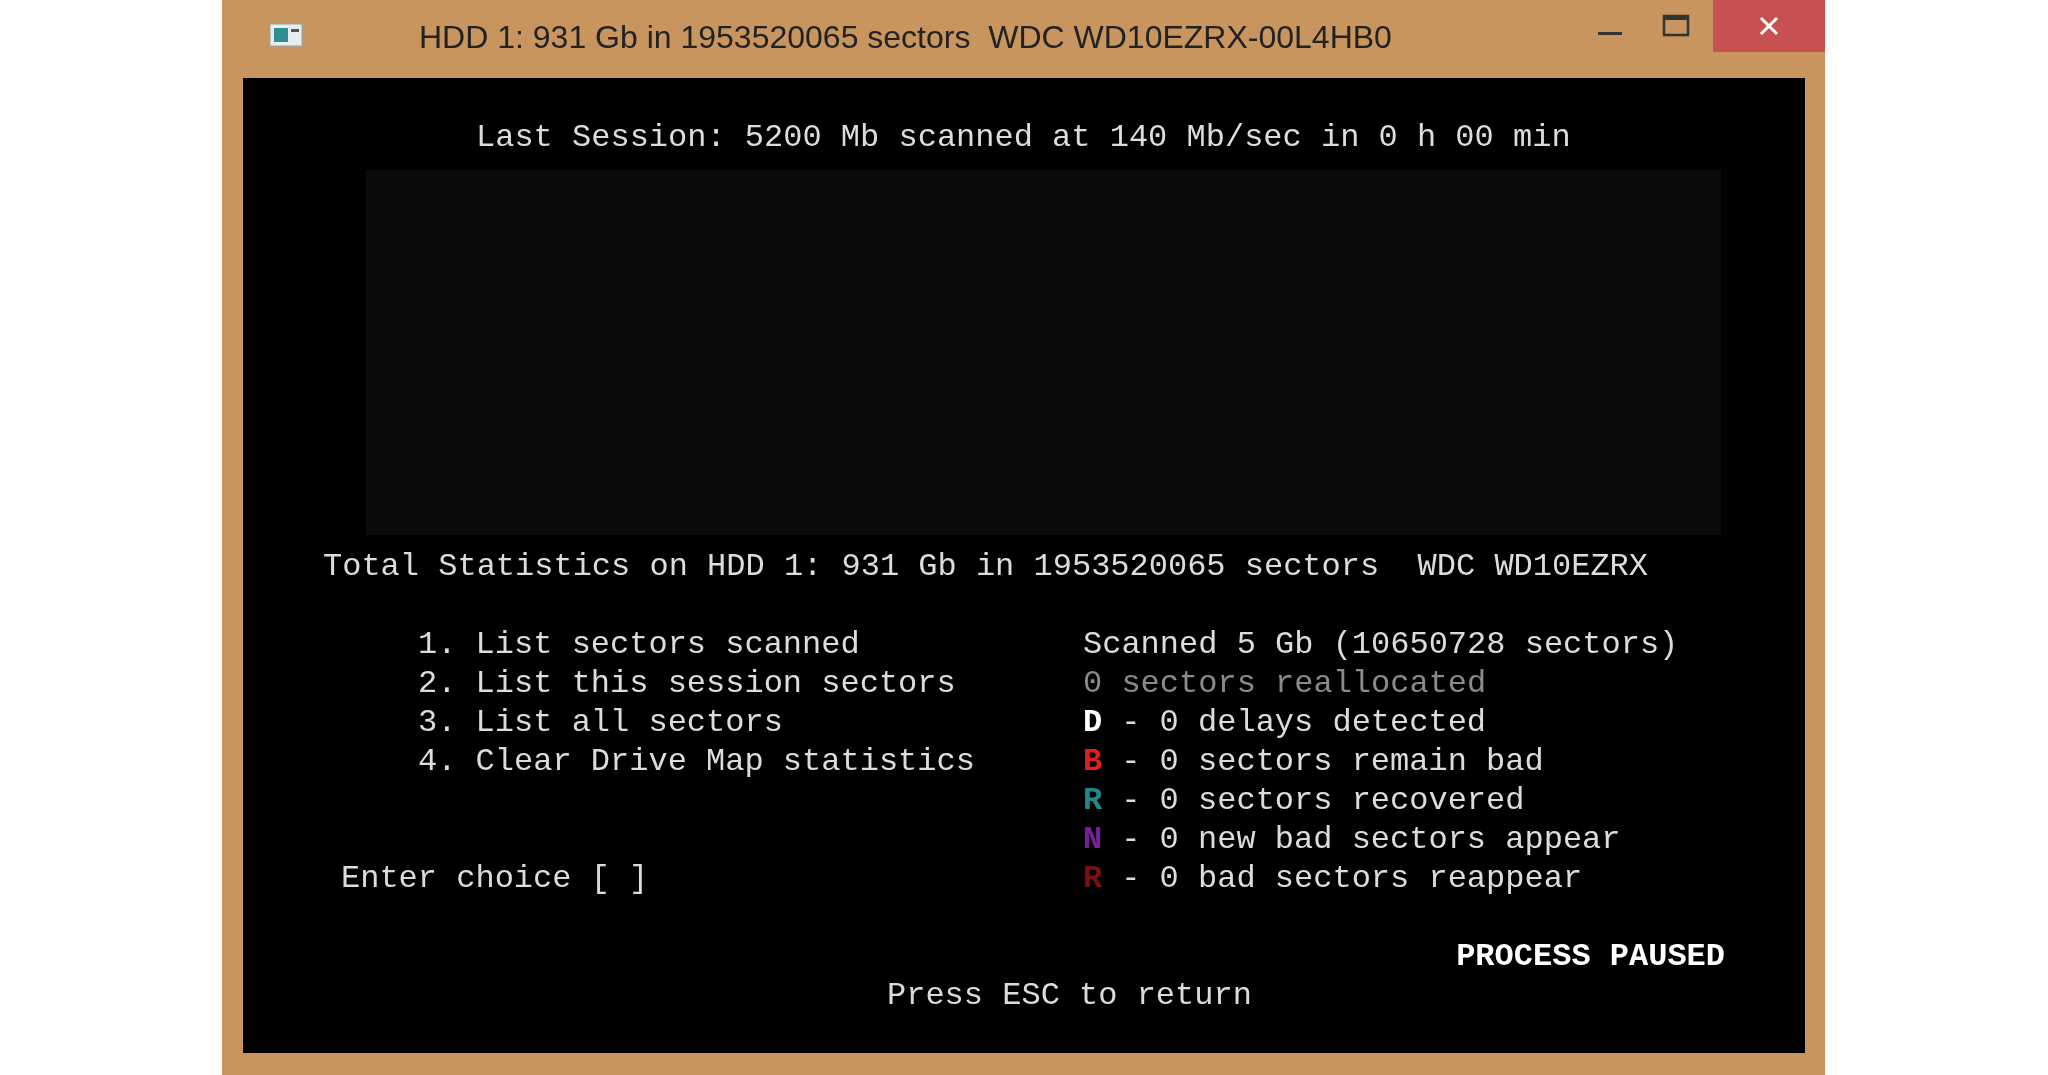 The image size is (2048, 1075). What do you see at coordinates (905, 37) in the screenshot?
I see `window-title: HDD 1: 931 Gb in 1953520065 sectors WDC WD10EZRX-00L4HB0` at bounding box center [905, 37].